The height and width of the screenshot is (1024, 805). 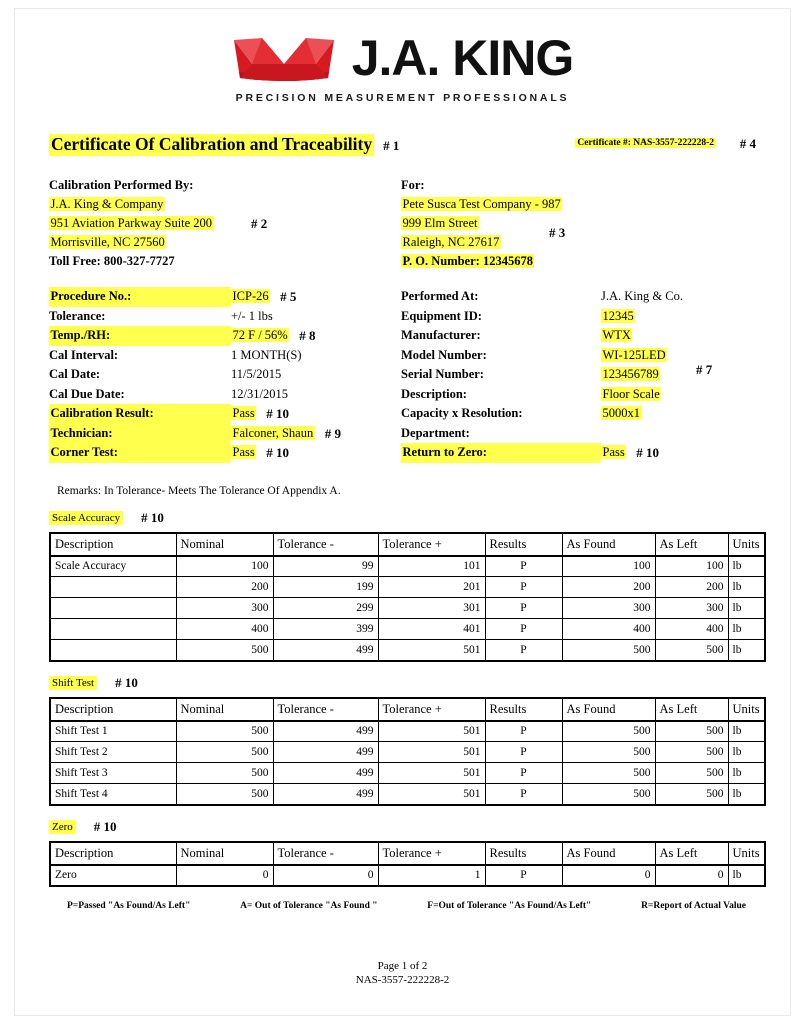 What do you see at coordinates (273, 432) in the screenshot?
I see `detail-value: Falconer, Shaun` at bounding box center [273, 432].